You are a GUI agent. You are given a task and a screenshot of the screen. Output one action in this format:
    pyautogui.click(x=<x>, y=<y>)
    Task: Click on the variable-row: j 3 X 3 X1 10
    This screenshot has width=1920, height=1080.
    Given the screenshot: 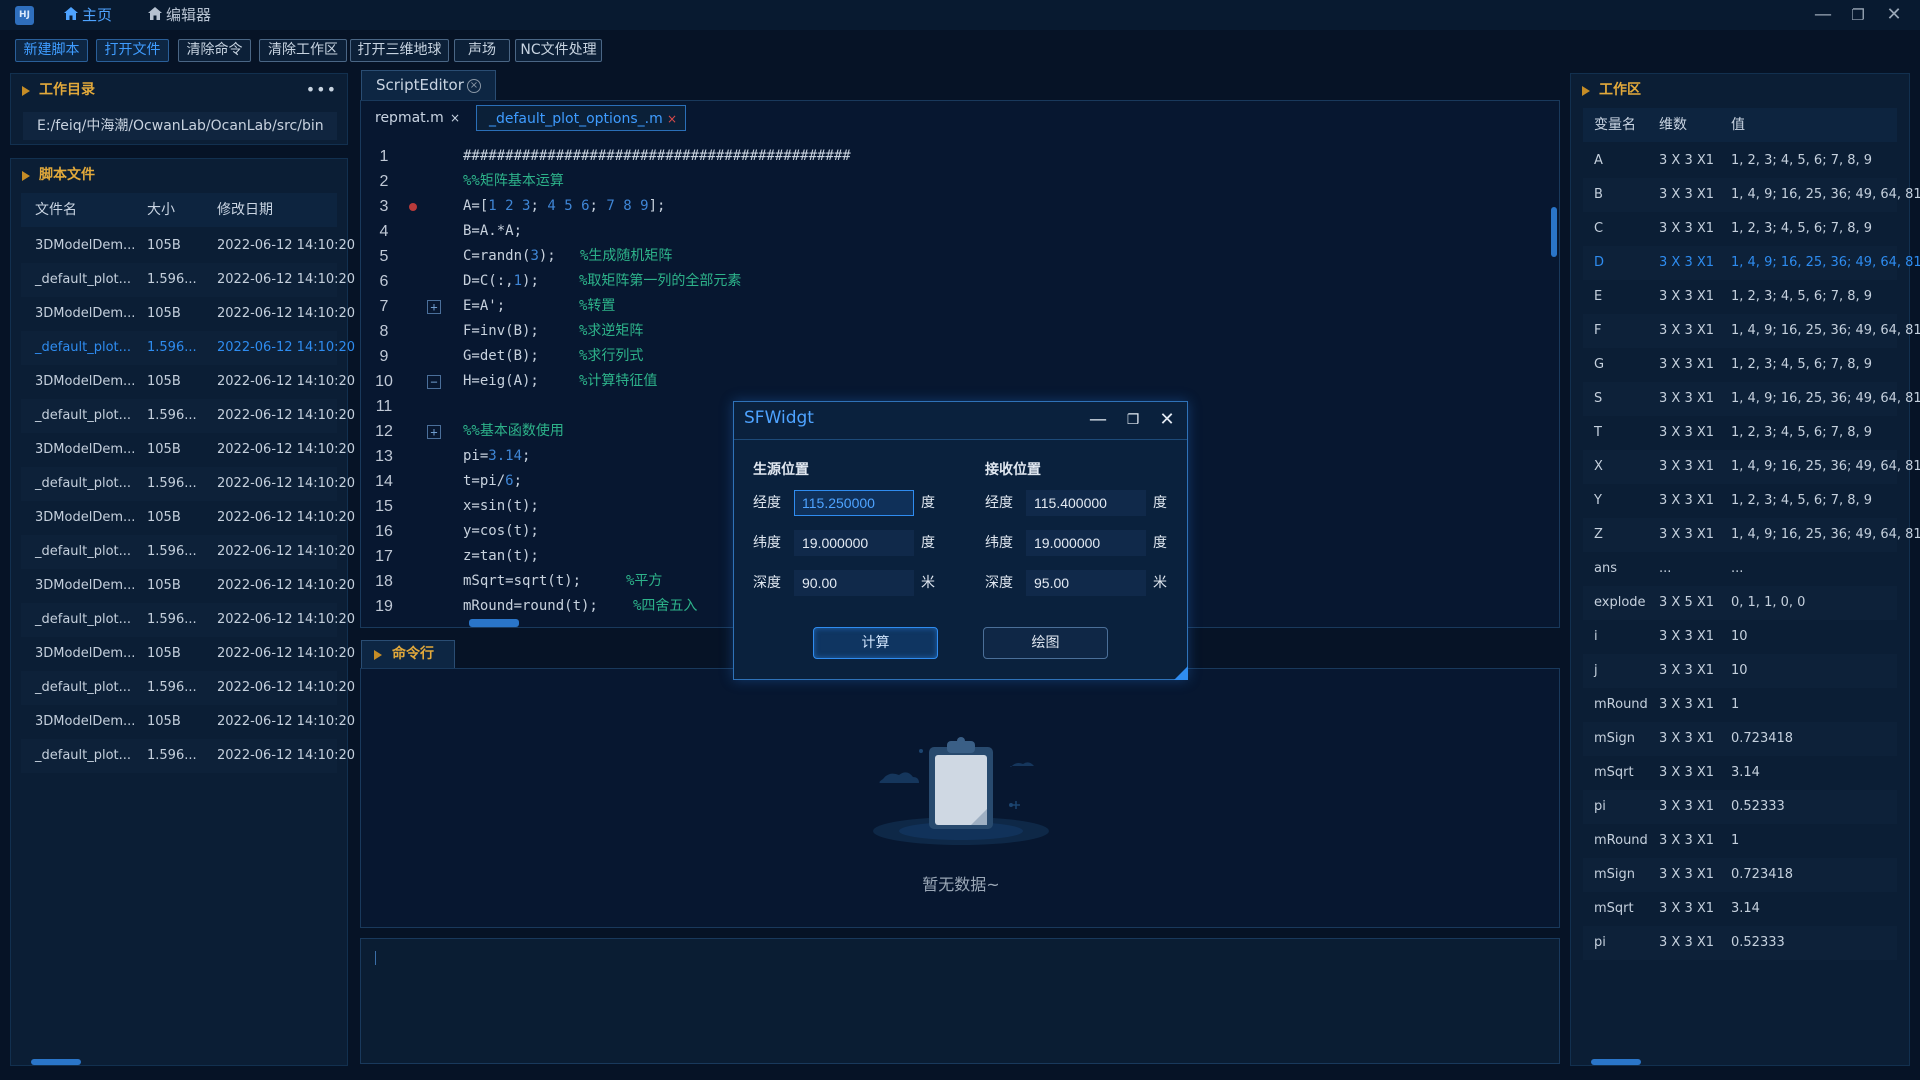 What is the action you would take?
    pyautogui.click(x=1740, y=671)
    